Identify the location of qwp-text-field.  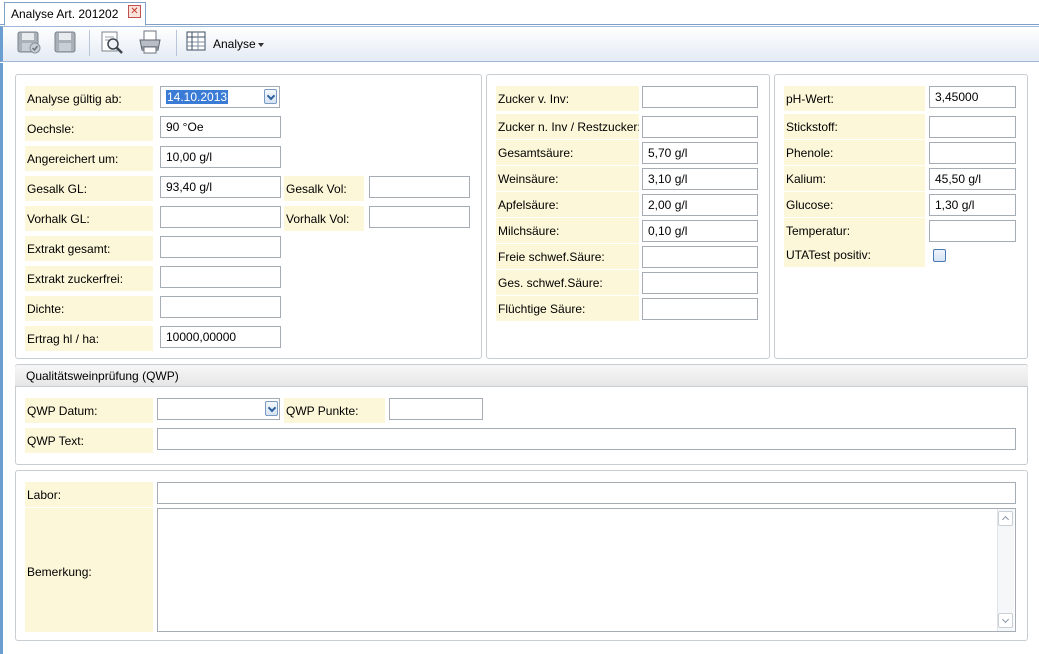
(586, 439).